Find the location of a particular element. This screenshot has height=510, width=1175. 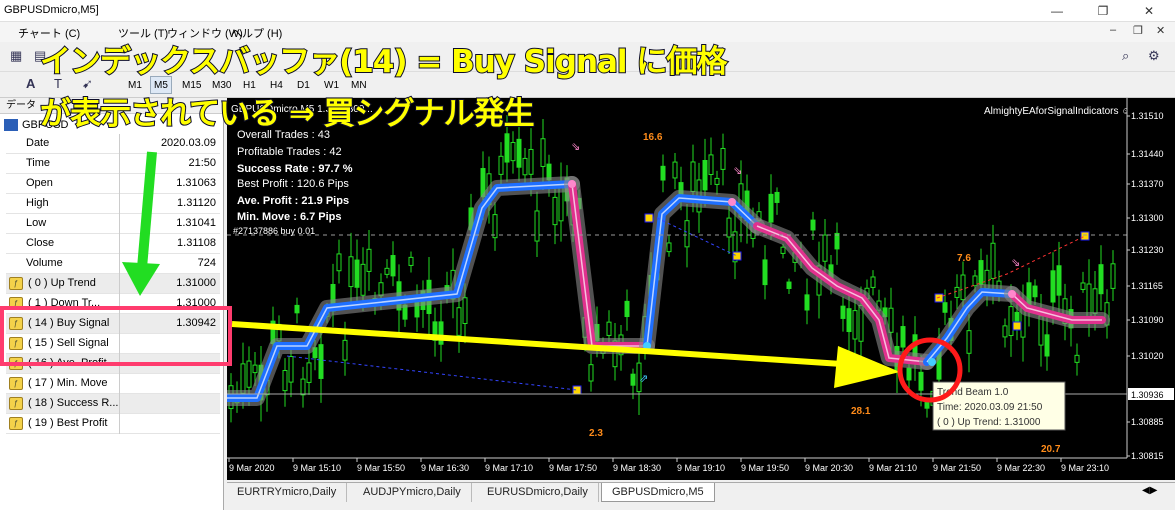

annotation-line2: が表示されている ⇒ 買シグナル発生 is located at coordinates (287, 114).